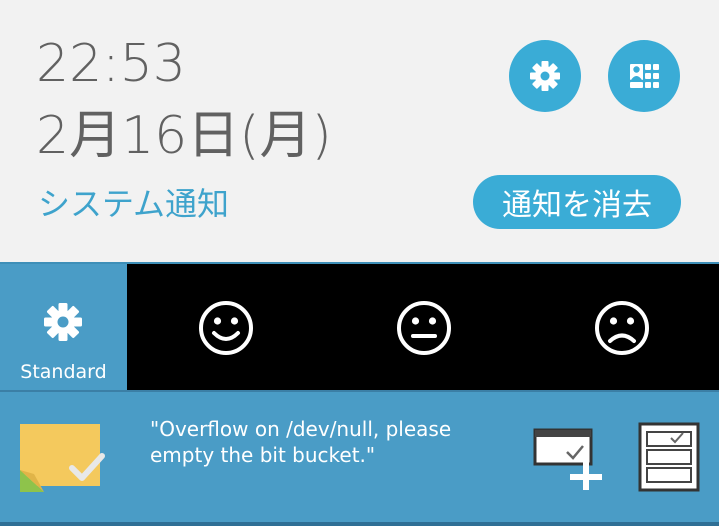 Image resolution: width=719 pixels, height=526 pixels. I want to click on mode-standard-tab: Standard, so click(63, 327).